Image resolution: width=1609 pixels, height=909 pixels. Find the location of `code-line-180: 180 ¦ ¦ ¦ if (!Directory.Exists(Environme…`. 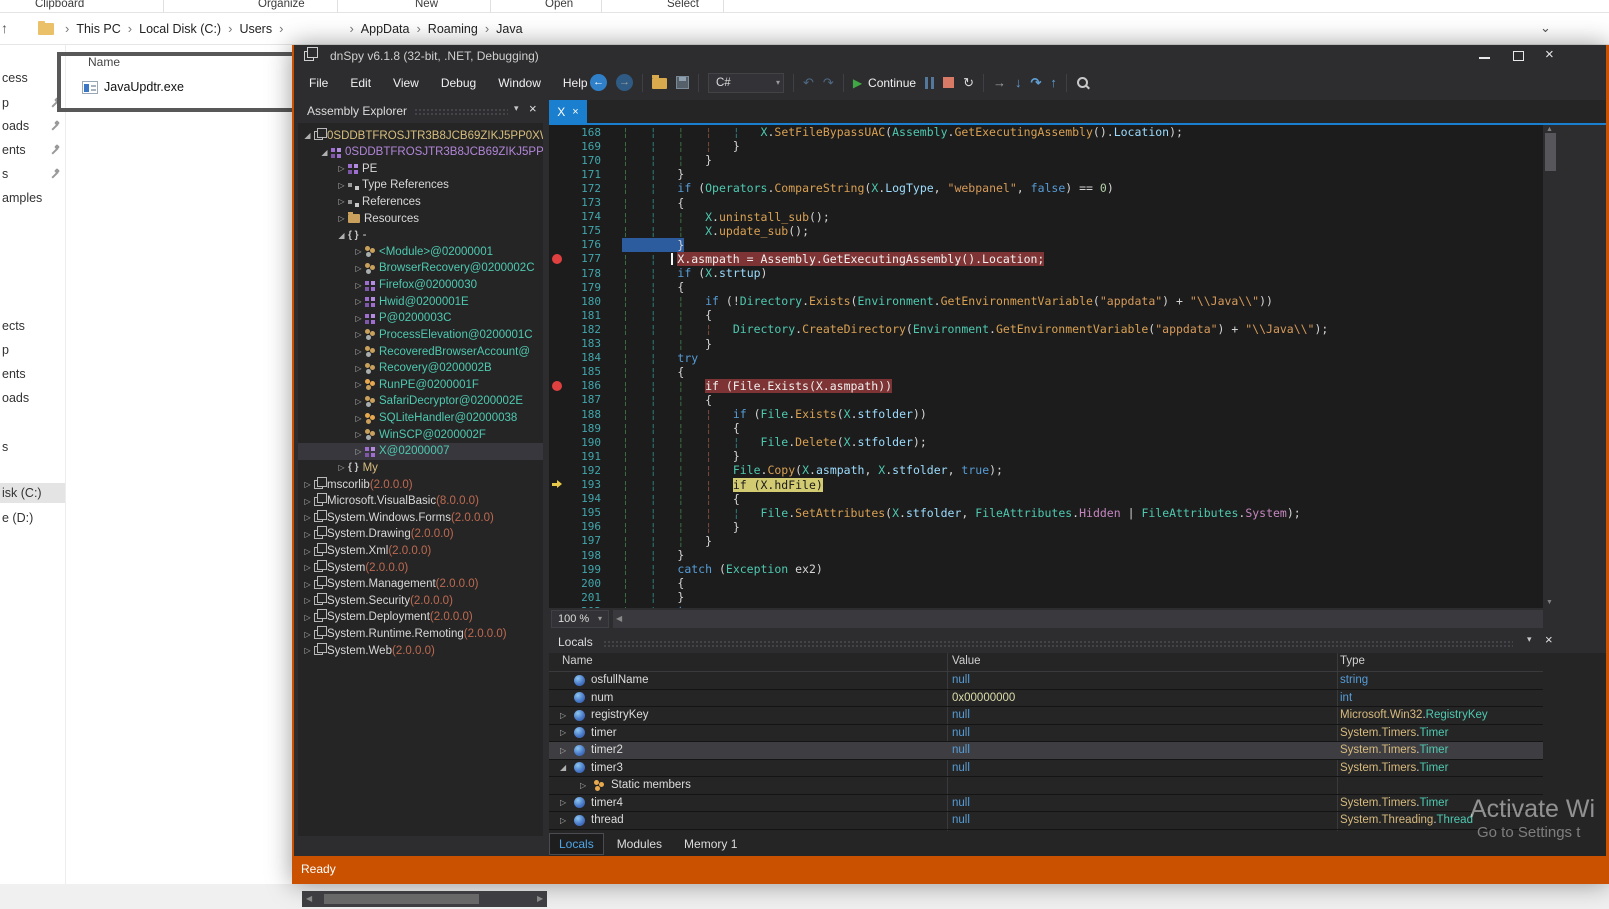

code-line-180: 180 ¦ ¦ ¦ if (!Directory.Exists(Environme… is located at coordinates (1046, 301).